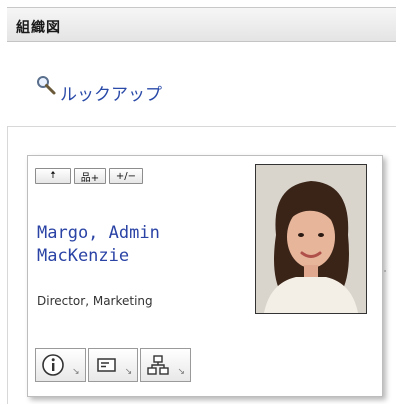 Image resolution: width=396 pixels, height=404 pixels. I want to click on magnifier-icon, so click(47, 86).